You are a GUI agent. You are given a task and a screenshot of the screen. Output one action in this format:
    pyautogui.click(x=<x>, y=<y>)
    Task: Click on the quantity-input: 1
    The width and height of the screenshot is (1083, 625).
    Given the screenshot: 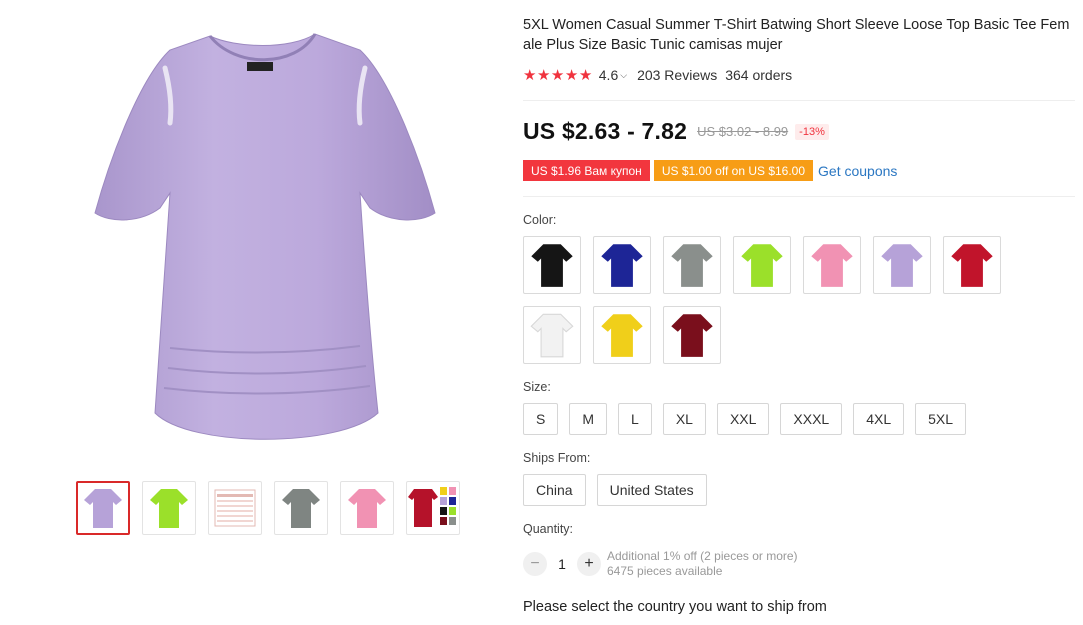 What is the action you would take?
    pyautogui.click(x=562, y=564)
    